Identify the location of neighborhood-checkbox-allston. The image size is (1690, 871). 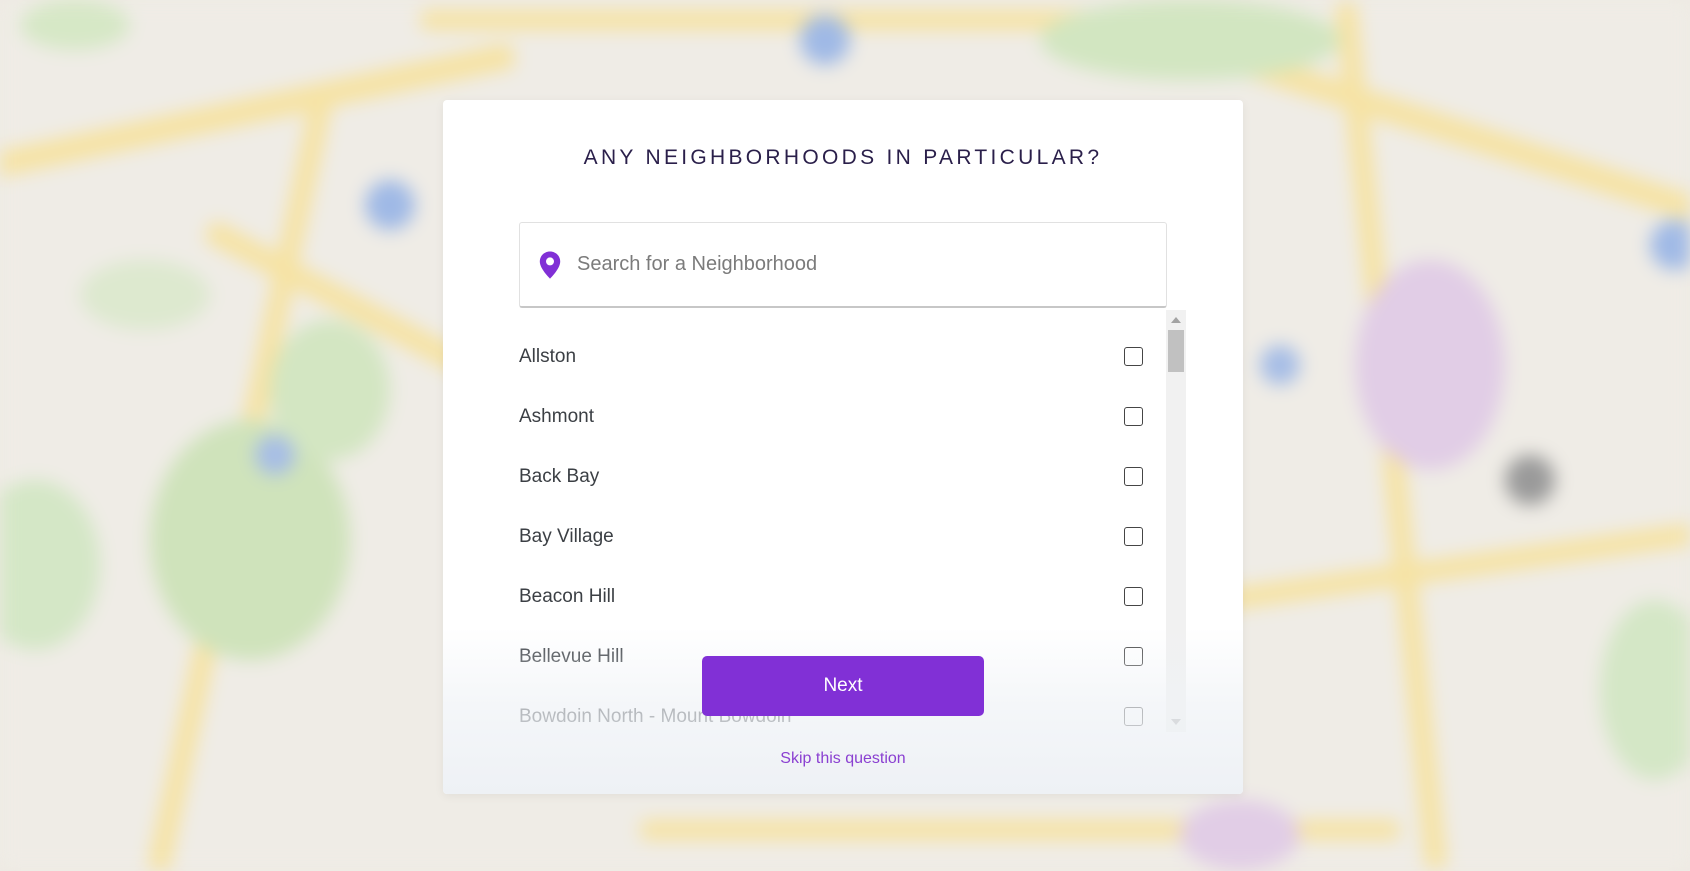
(1133, 356).